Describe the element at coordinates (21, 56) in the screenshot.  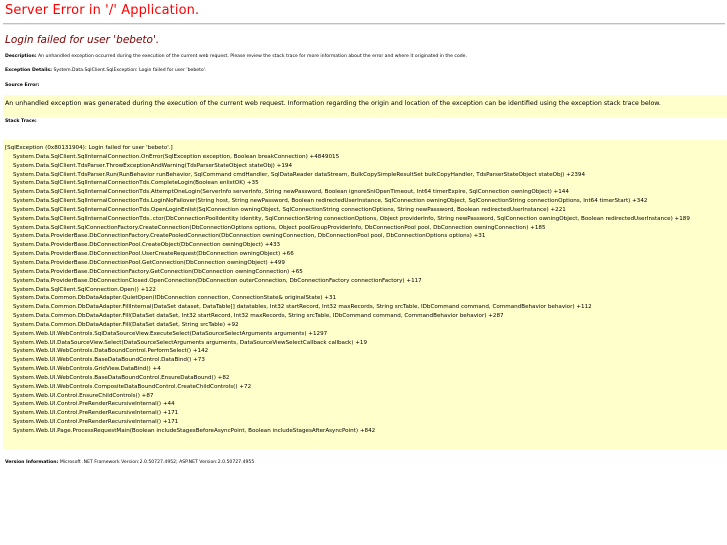
I see `description-label: Description:` at that location.